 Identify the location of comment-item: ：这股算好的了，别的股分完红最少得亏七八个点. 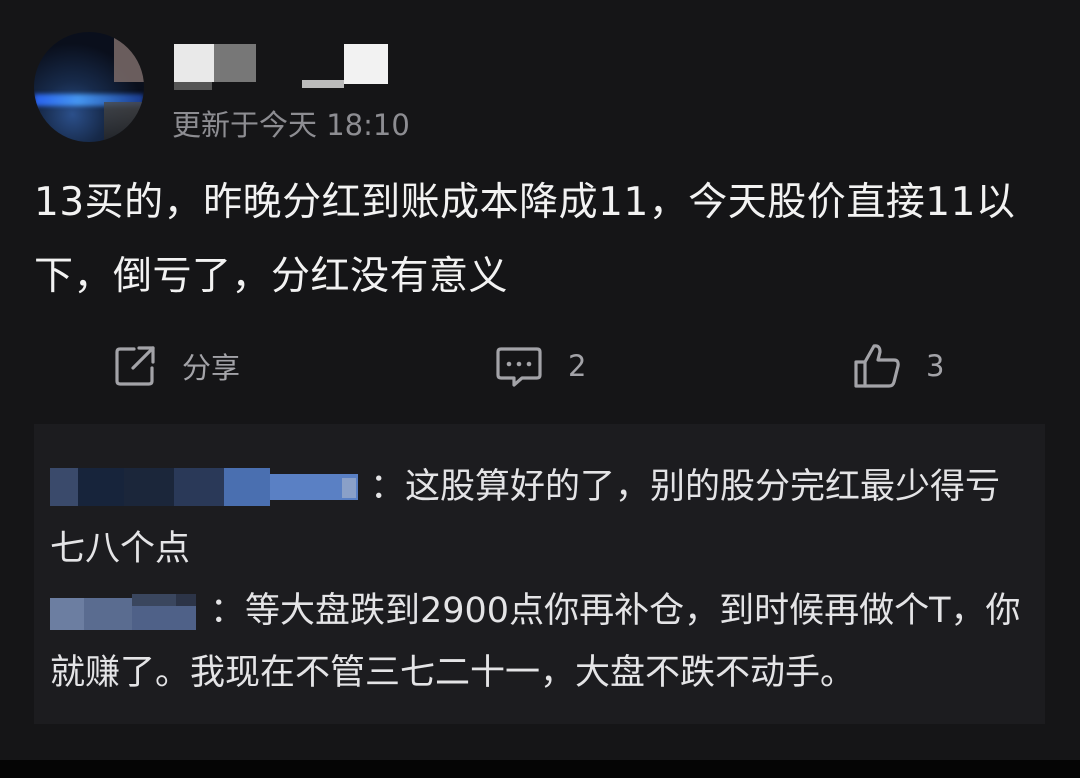
(540, 518).